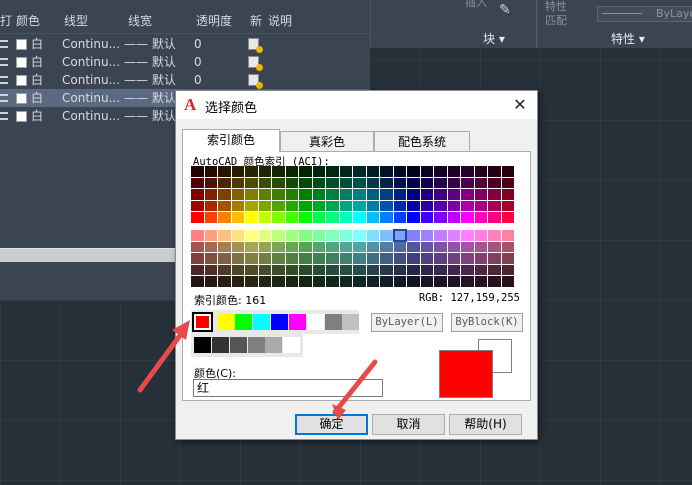  What do you see at coordinates (256, 21) in the screenshot?
I see `col-new-vp: 新` at bounding box center [256, 21].